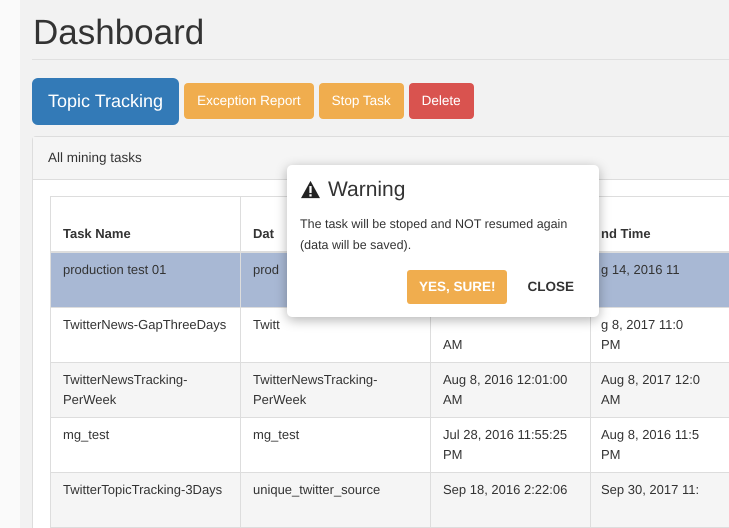 Image resolution: width=729 pixels, height=528 pixels. What do you see at coordinates (119, 33) in the screenshot?
I see `page-title: Dashboard` at bounding box center [119, 33].